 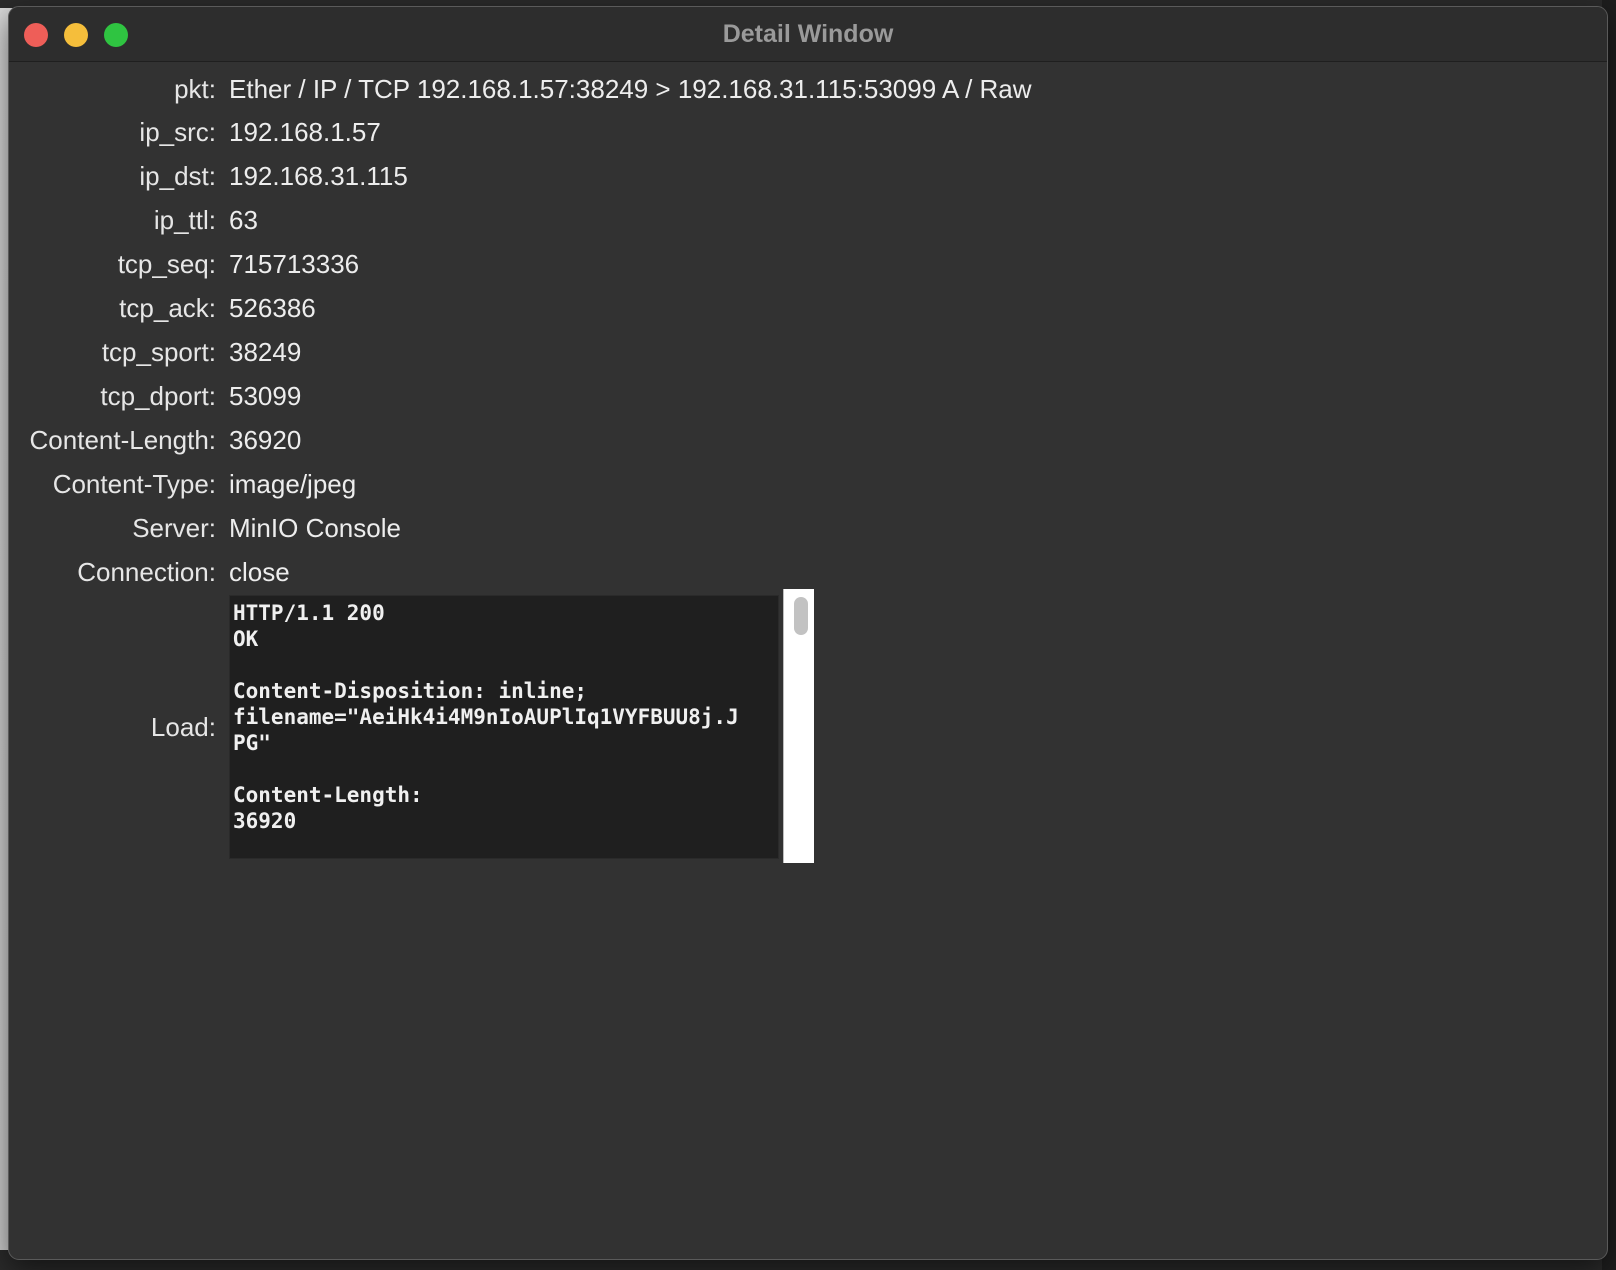 What do you see at coordinates (808, 440) in the screenshot?
I see `field-row-content-length: Content-Length: 36920` at bounding box center [808, 440].